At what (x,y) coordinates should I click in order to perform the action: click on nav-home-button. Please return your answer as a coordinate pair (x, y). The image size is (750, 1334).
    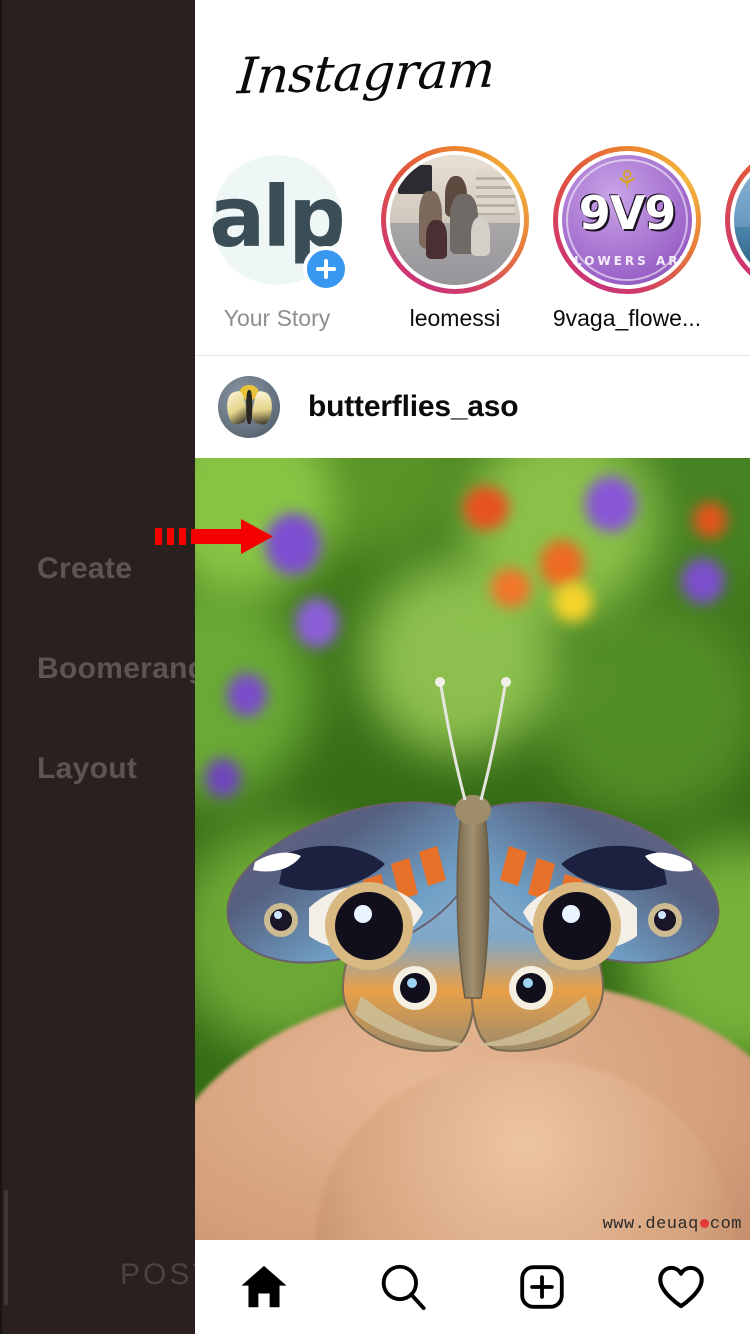
    Looking at the image, I should click on (264, 1287).